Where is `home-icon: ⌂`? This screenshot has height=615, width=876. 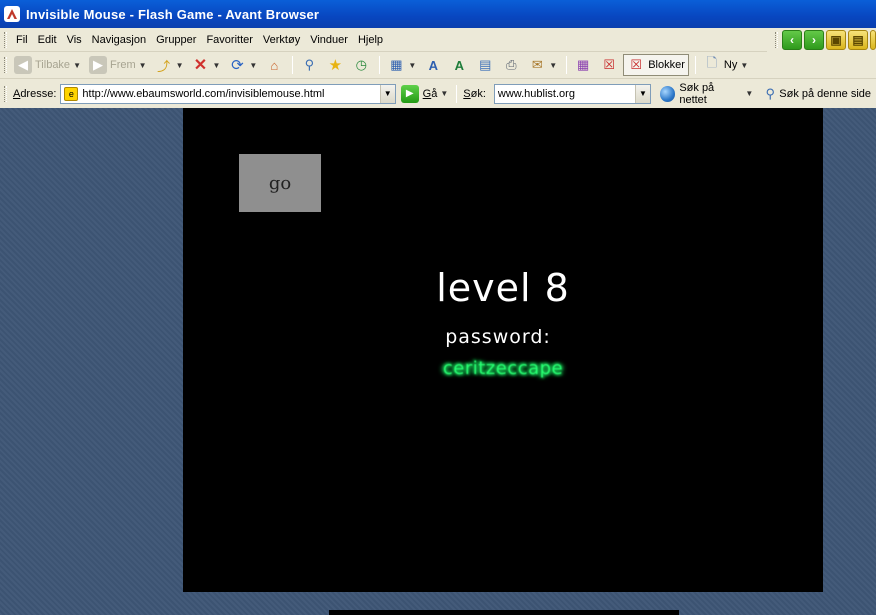
home-icon: ⌂ is located at coordinates (274, 65).